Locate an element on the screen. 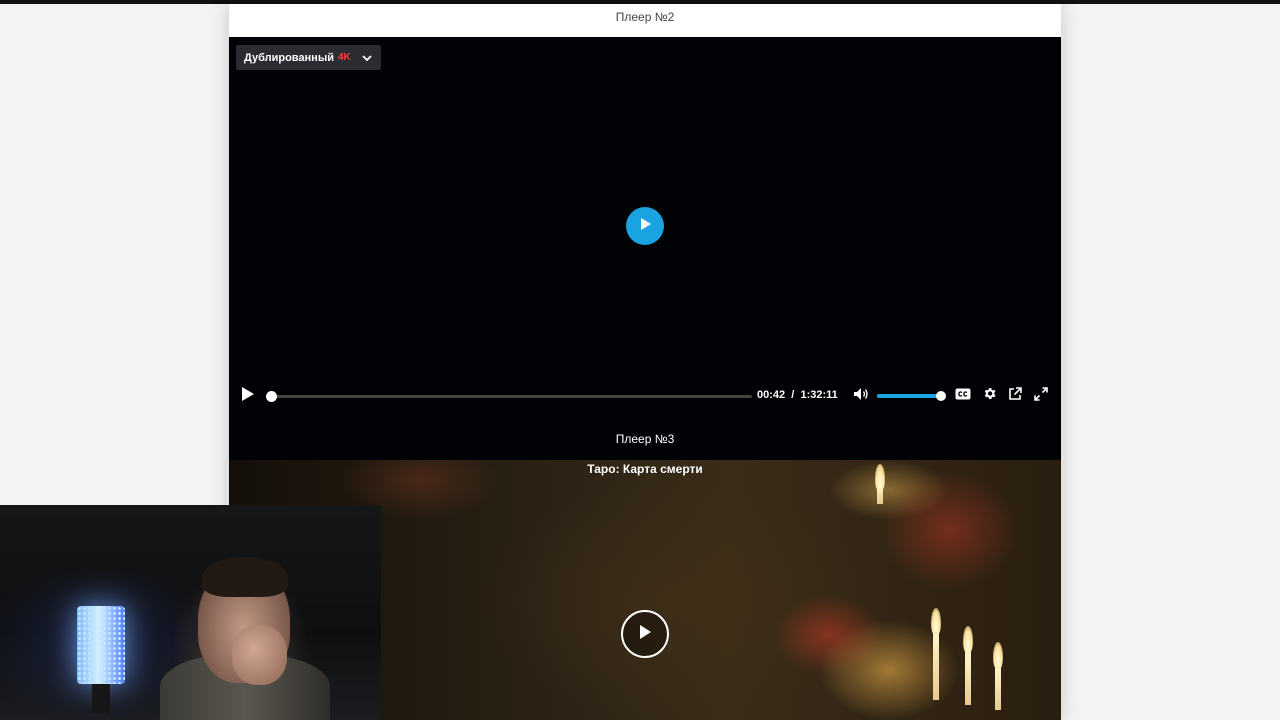 This screenshot has height=720, width=1280. subtitles-icon is located at coordinates (963, 396).